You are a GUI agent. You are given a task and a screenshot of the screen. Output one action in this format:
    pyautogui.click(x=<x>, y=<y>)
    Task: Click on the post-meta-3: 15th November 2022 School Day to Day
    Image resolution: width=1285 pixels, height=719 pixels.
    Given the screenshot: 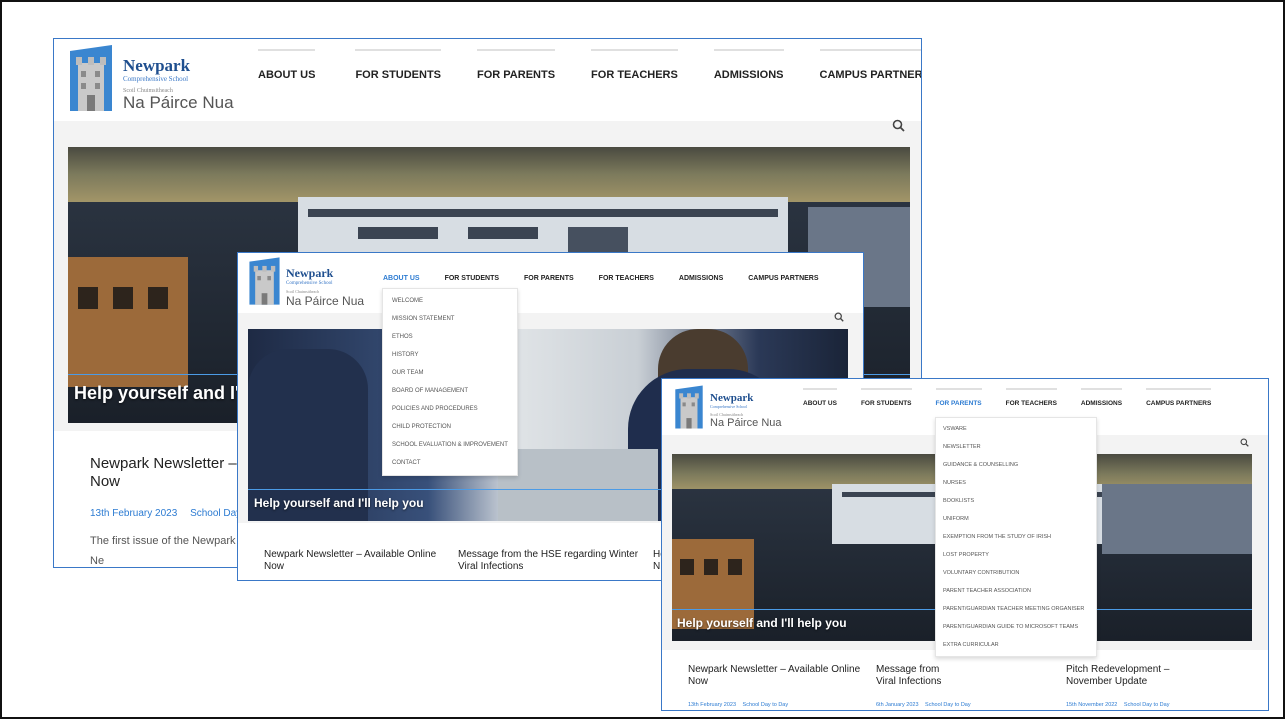 What is the action you would take?
    pyautogui.click(x=1117, y=705)
    